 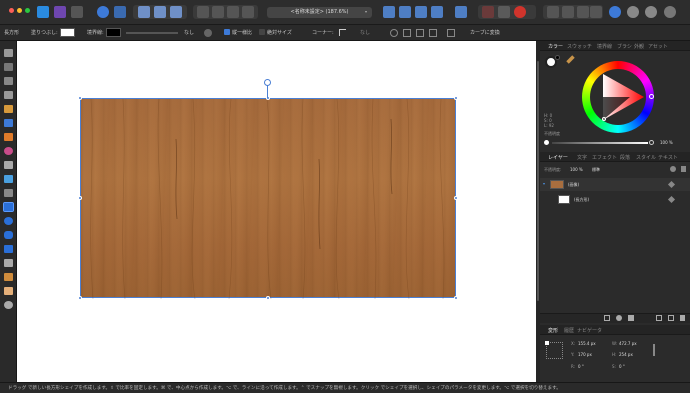 I want to click on tab-character: 文字, so click(x=582, y=157).